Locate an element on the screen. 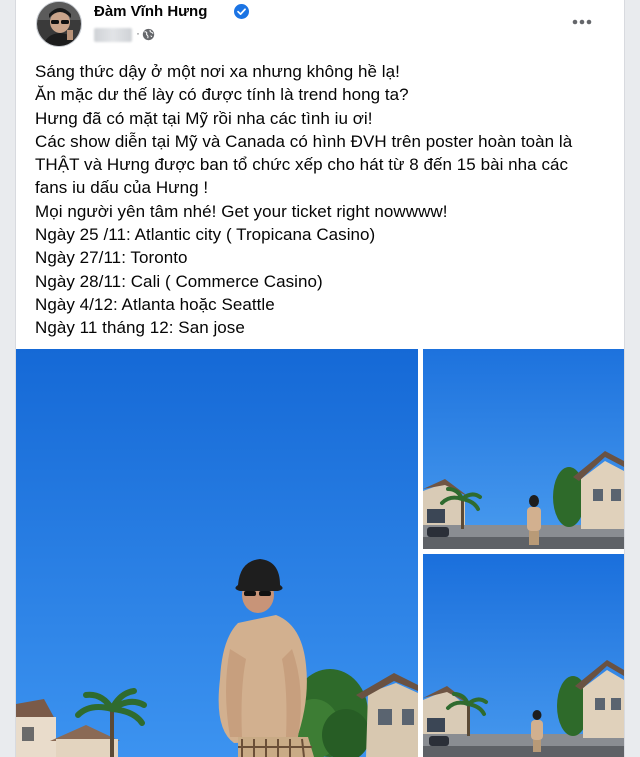 Image resolution: width=640 pixels, height=757 pixels. author-avatar is located at coordinates (59, 24).